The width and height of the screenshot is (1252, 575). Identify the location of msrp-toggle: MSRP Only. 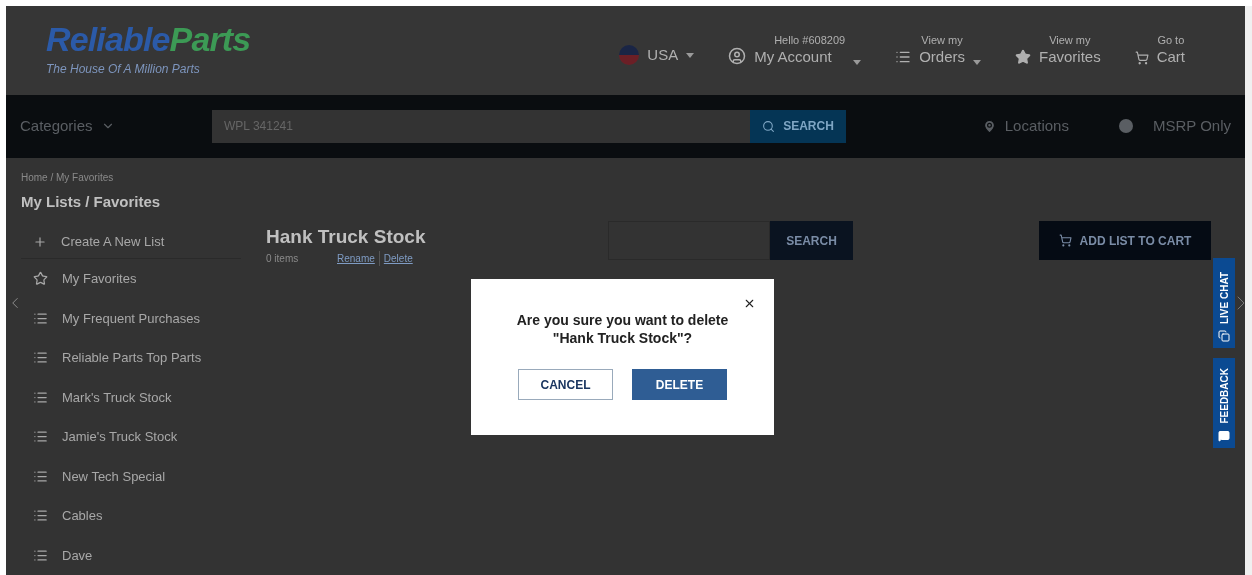
(1174, 126).